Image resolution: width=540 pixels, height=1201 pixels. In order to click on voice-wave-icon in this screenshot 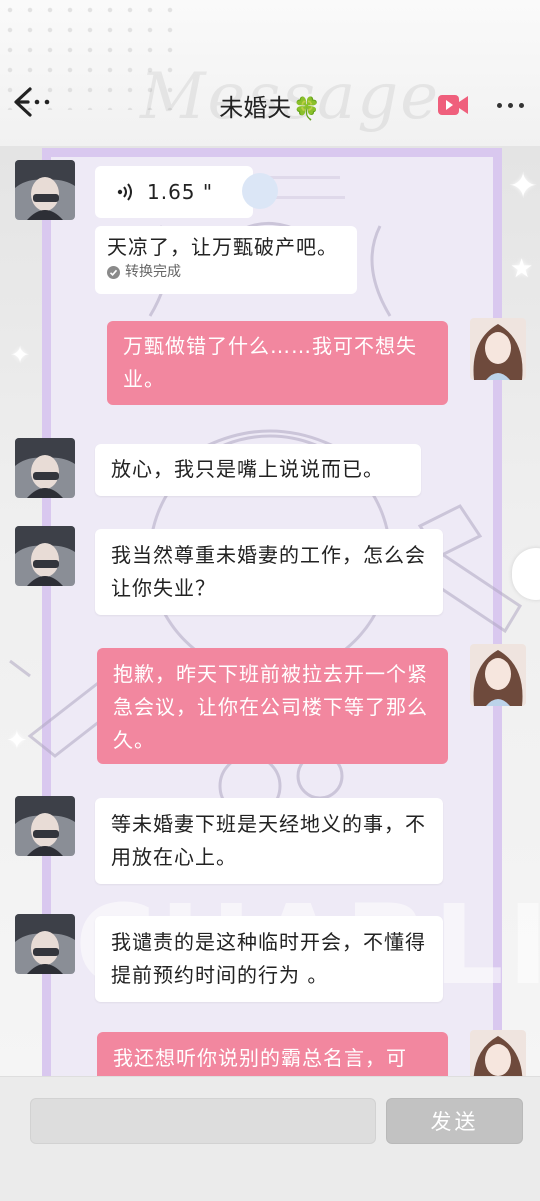, I will do `click(124, 192)`.